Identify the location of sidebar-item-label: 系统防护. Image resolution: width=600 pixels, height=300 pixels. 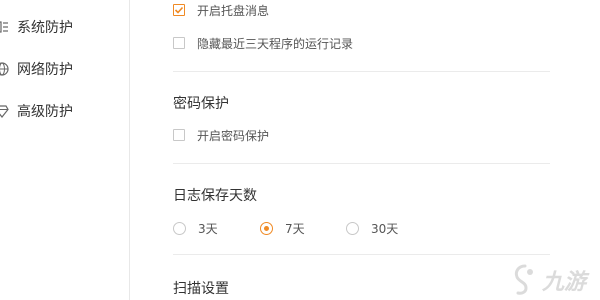
(45, 28).